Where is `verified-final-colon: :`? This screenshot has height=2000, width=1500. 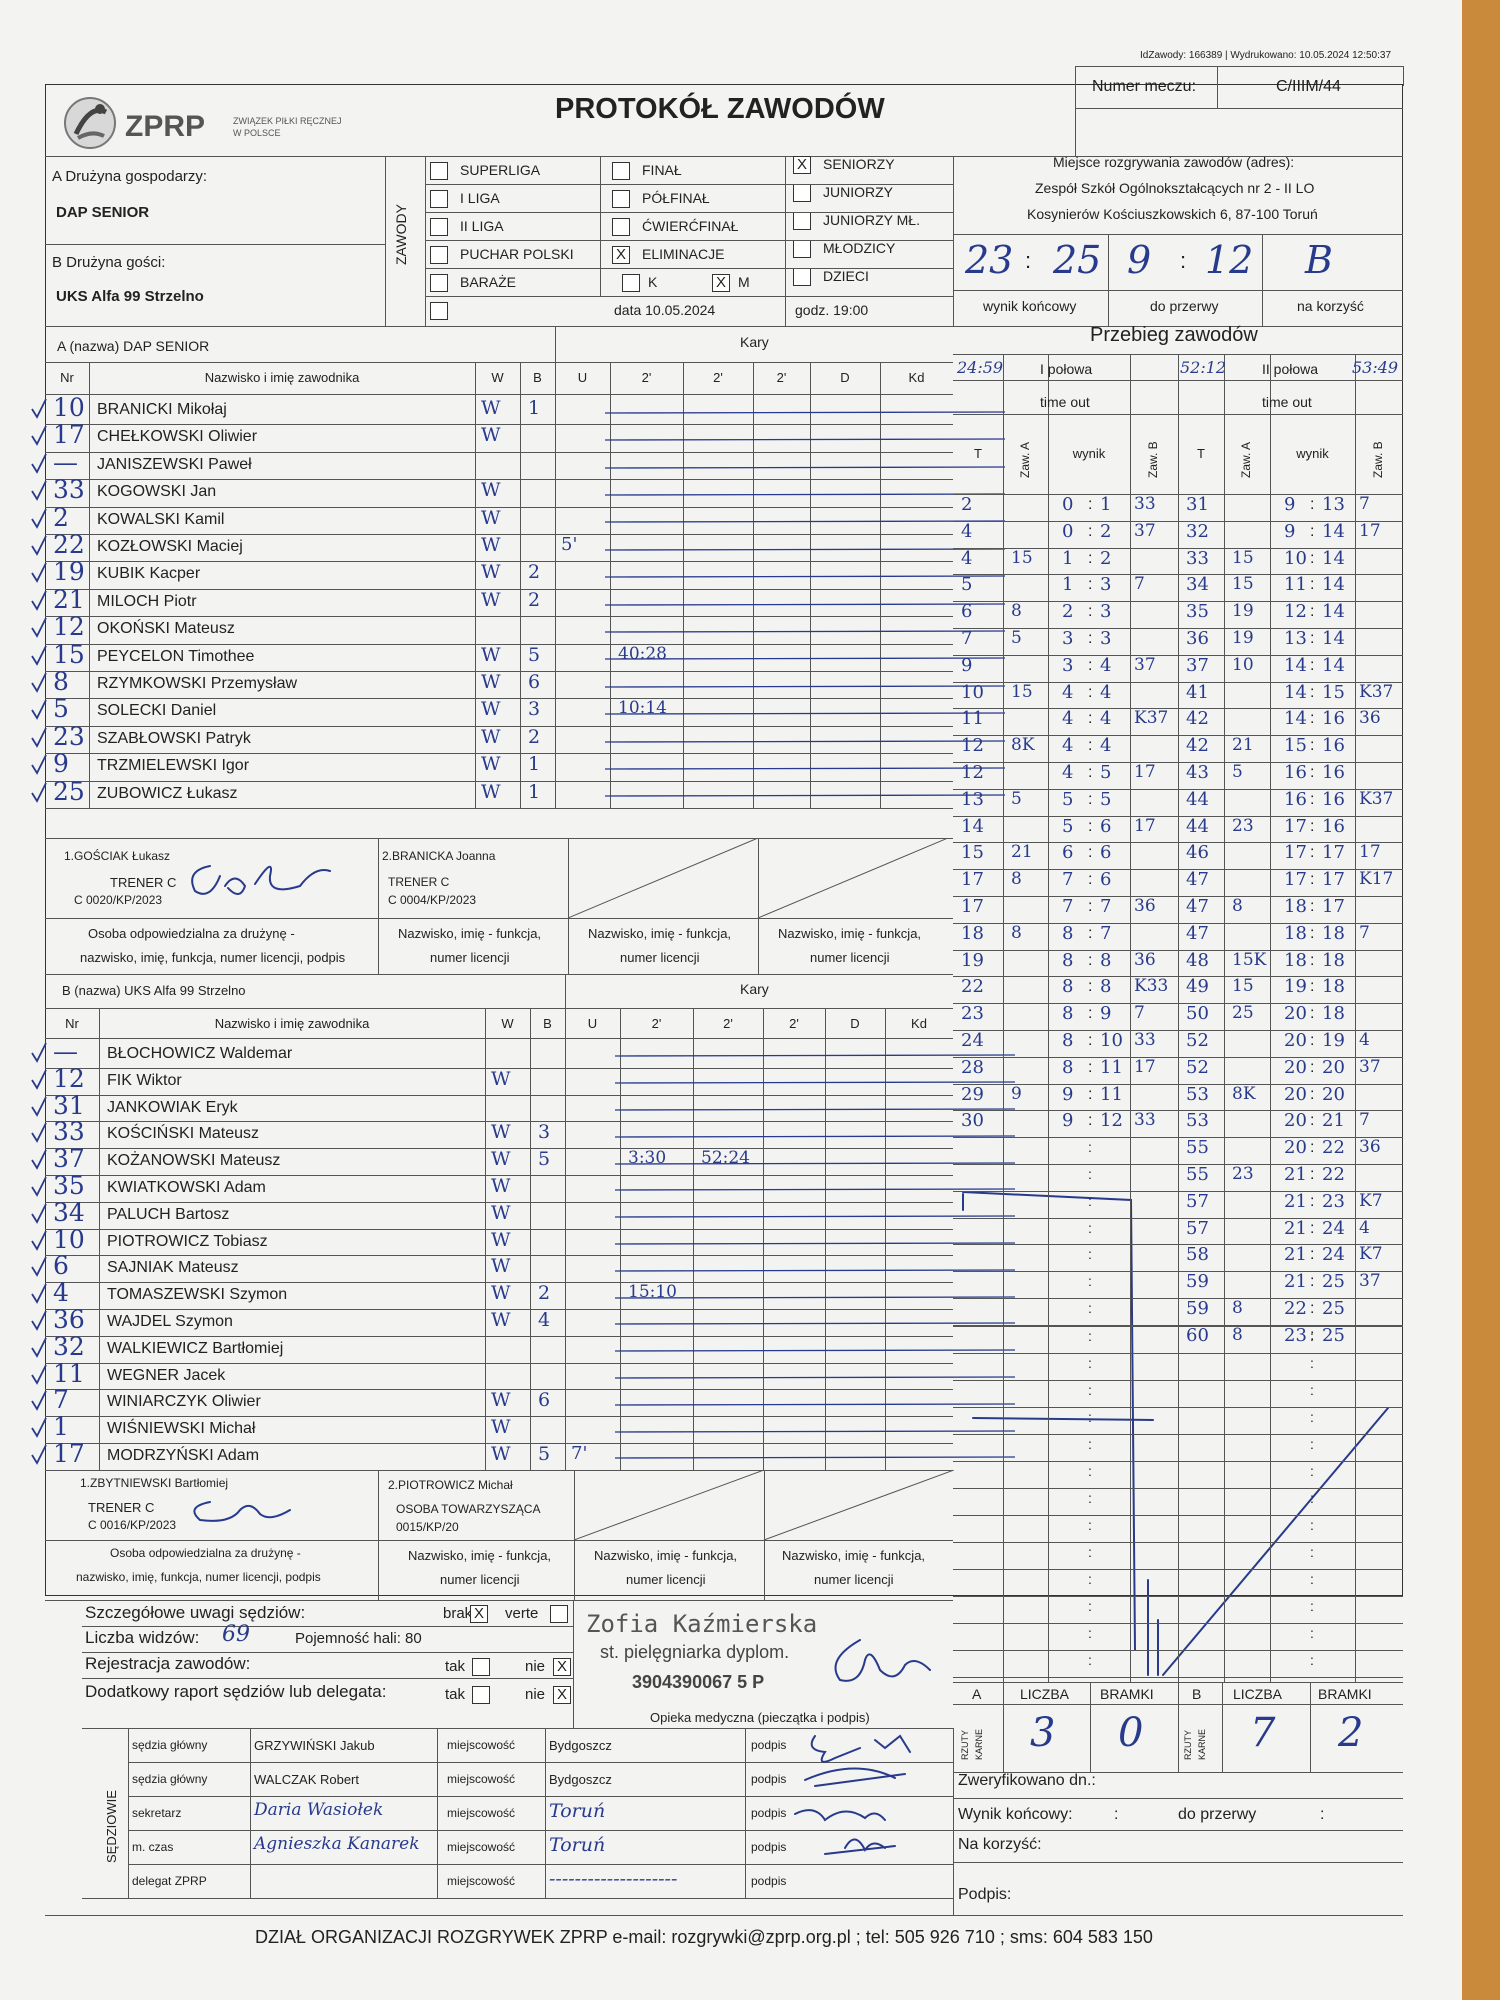
verified-final-colon: : is located at coordinates (1116, 1814).